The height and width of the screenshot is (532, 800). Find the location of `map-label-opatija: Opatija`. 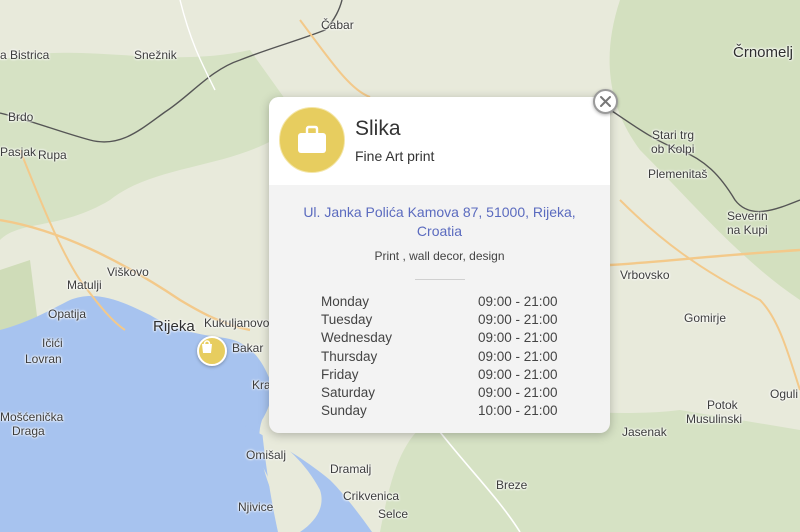

map-label-opatija: Opatija is located at coordinates (67, 314).